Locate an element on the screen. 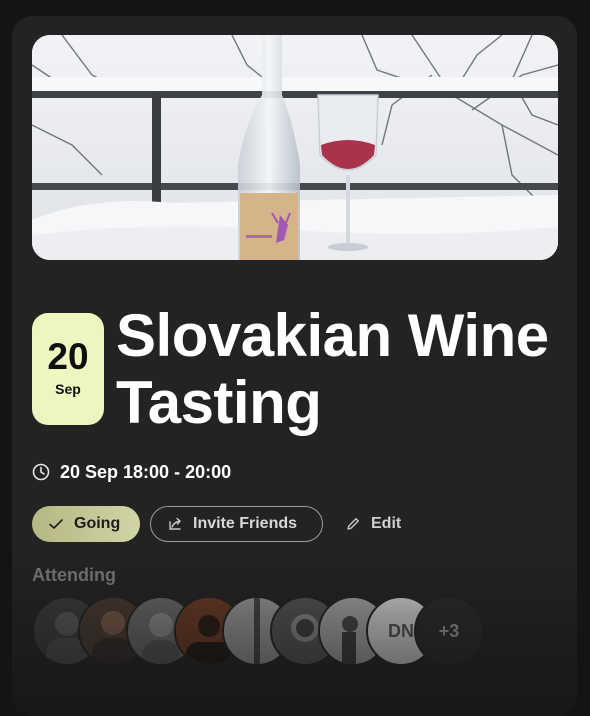 The width and height of the screenshot is (590, 716). event-actions: Going Invite Friends Edit is located at coordinates (222, 524).